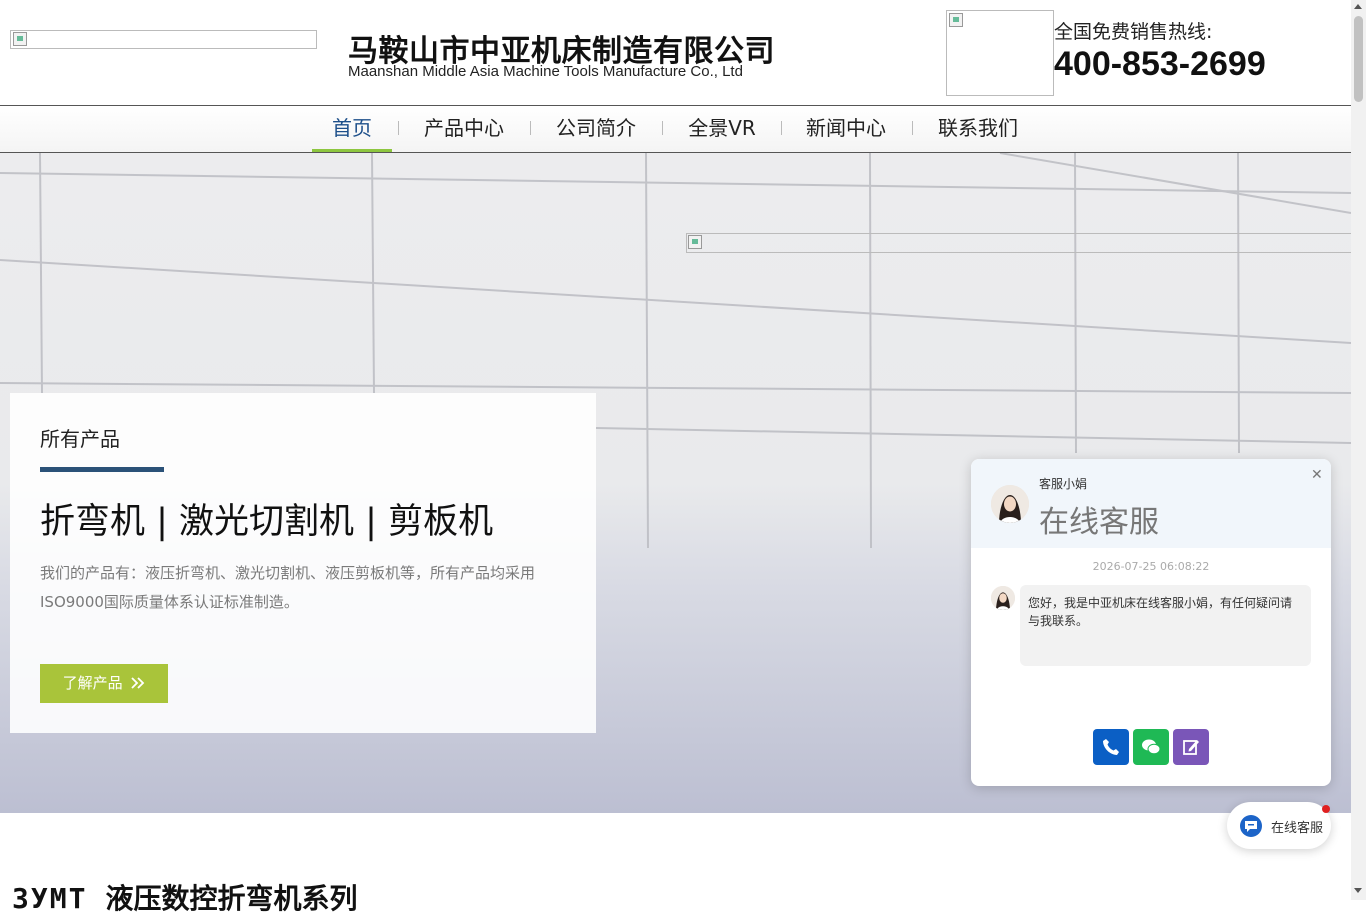  I want to click on section-title: ЗУМТ 液压数控折弯机系列, so click(184, 897).